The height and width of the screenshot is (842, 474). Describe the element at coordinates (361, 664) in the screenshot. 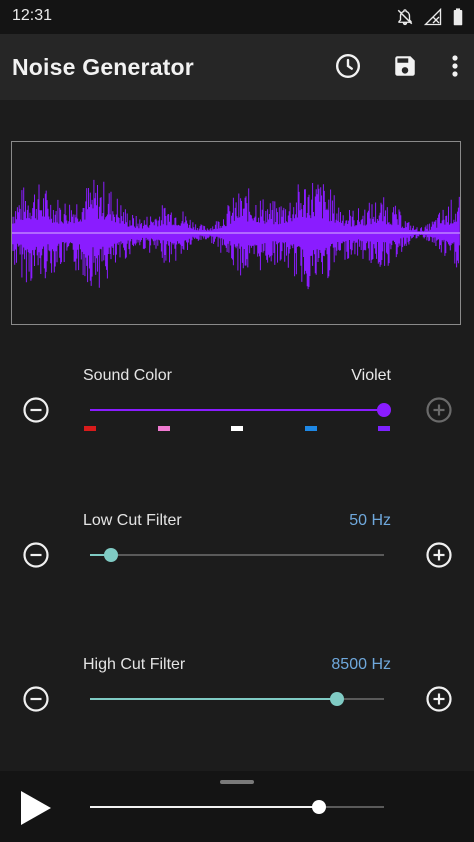

I see `high-cut-filter-value: 8500 Hz` at that location.